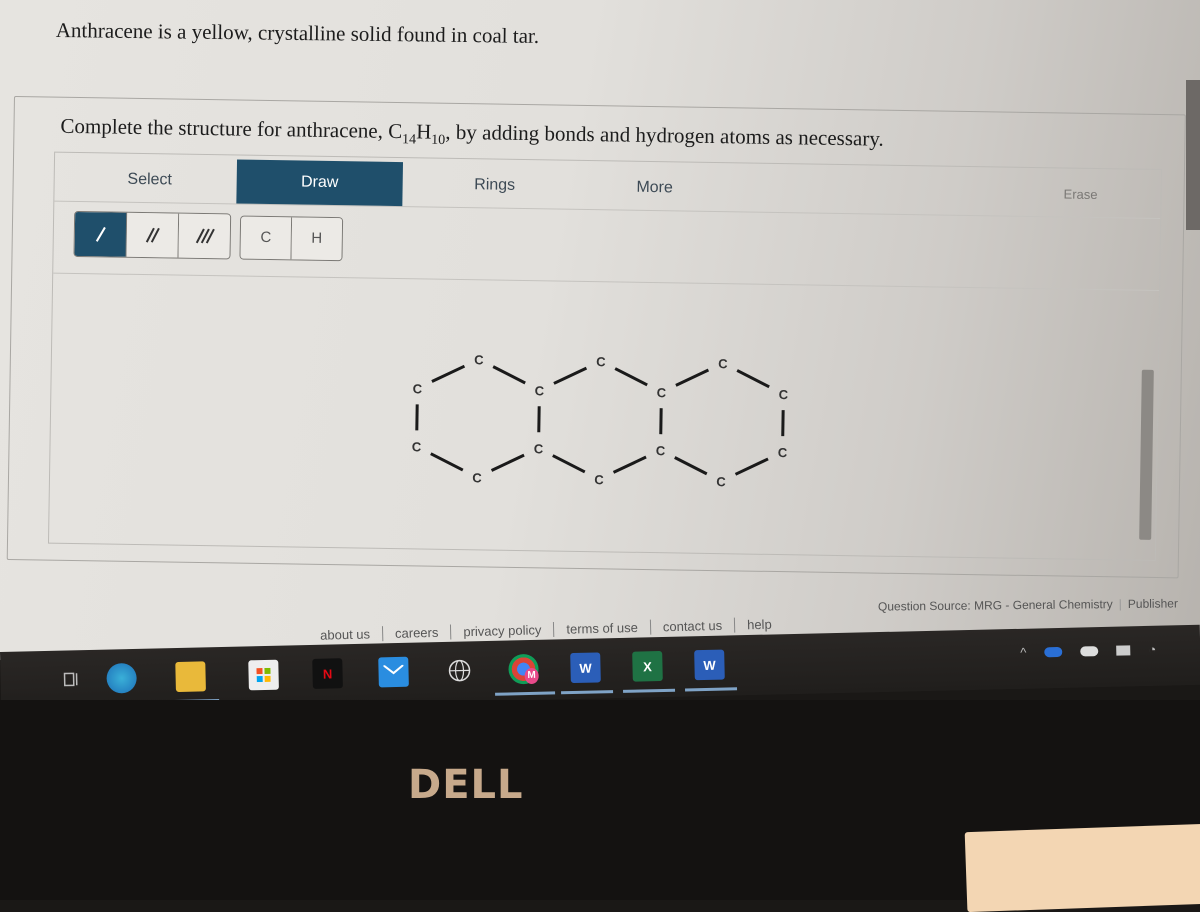 This screenshot has height=912, width=1200. I want to click on globe-icon, so click(459, 670).